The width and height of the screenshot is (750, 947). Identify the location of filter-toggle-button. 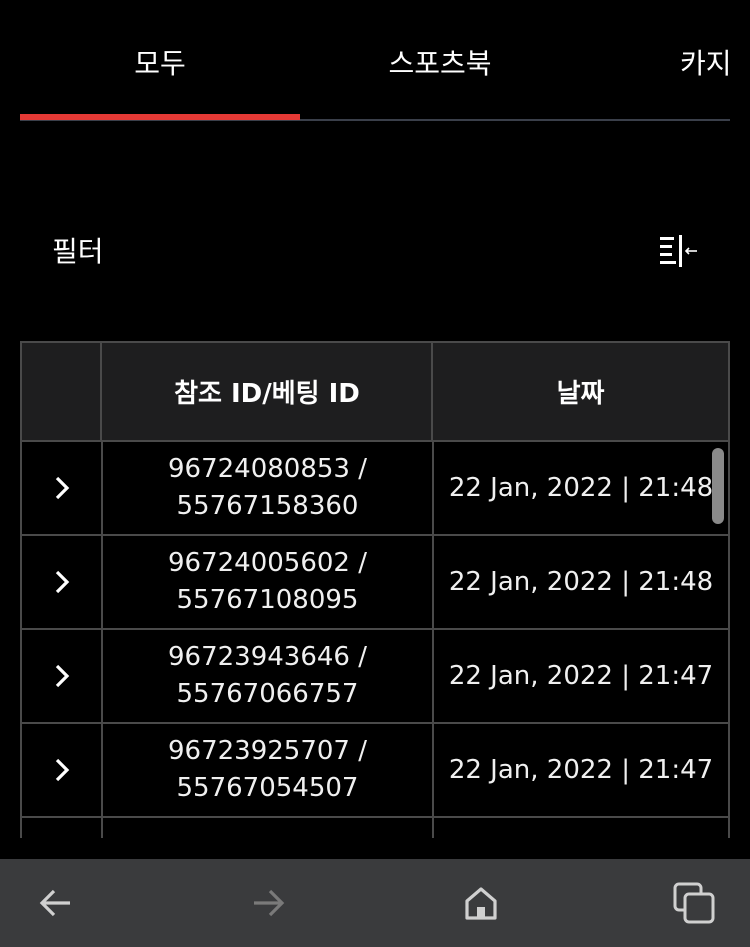
(678, 251).